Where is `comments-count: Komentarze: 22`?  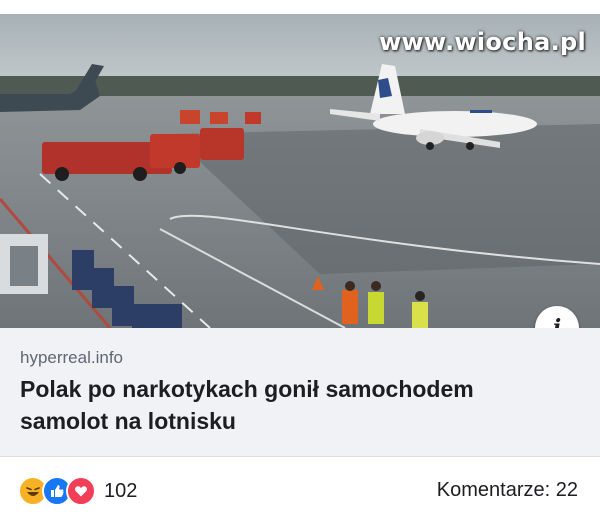 comments-count: Komentarze: 22 is located at coordinates (507, 490).